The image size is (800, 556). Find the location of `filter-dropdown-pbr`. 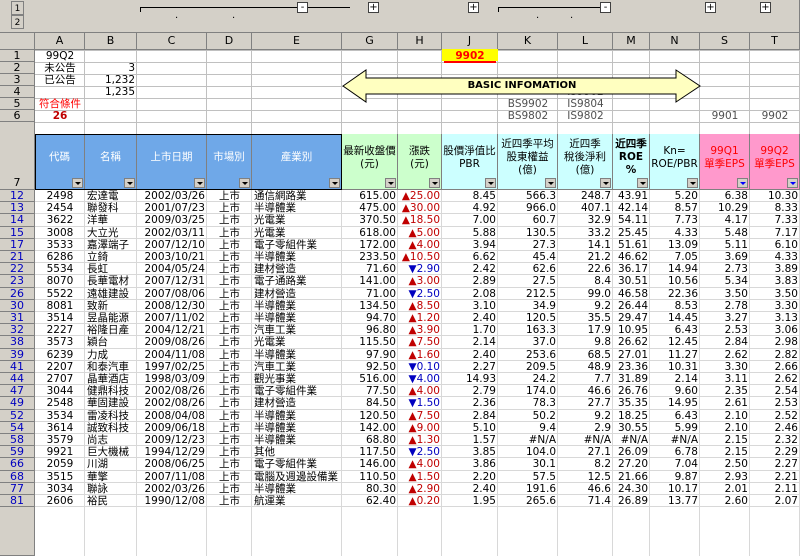

filter-dropdown-pbr is located at coordinates (490, 183).